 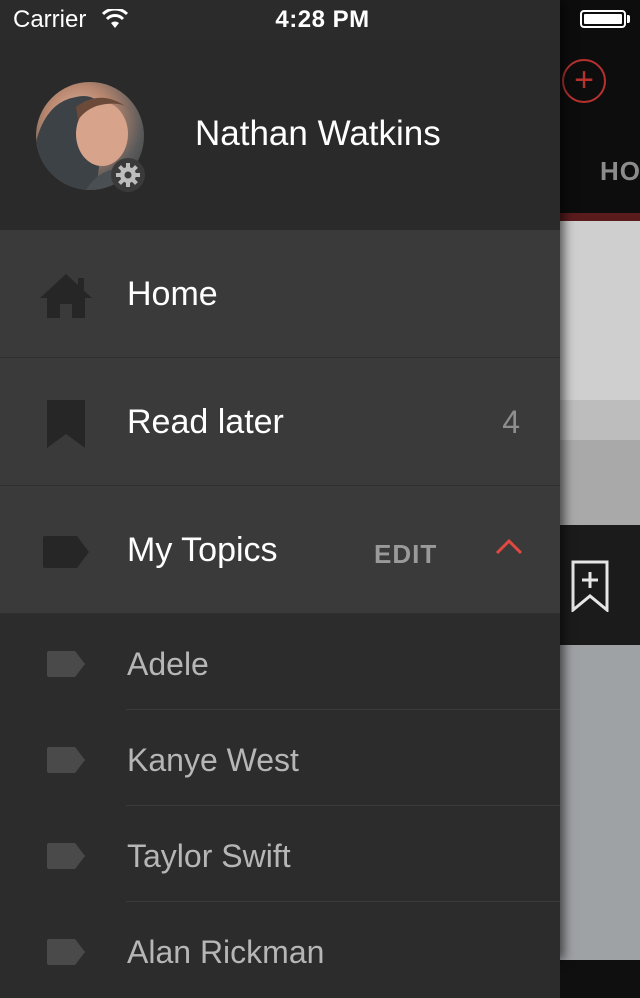 What do you see at coordinates (209, 856) in the screenshot?
I see `topic-label: Taylor Swift` at bounding box center [209, 856].